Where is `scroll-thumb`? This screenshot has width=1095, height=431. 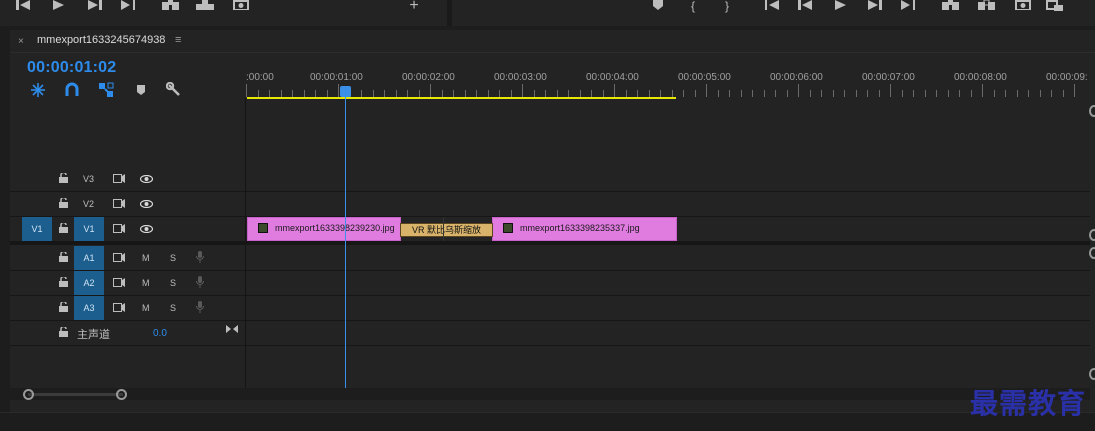
scroll-thumb is located at coordinates (75, 394).